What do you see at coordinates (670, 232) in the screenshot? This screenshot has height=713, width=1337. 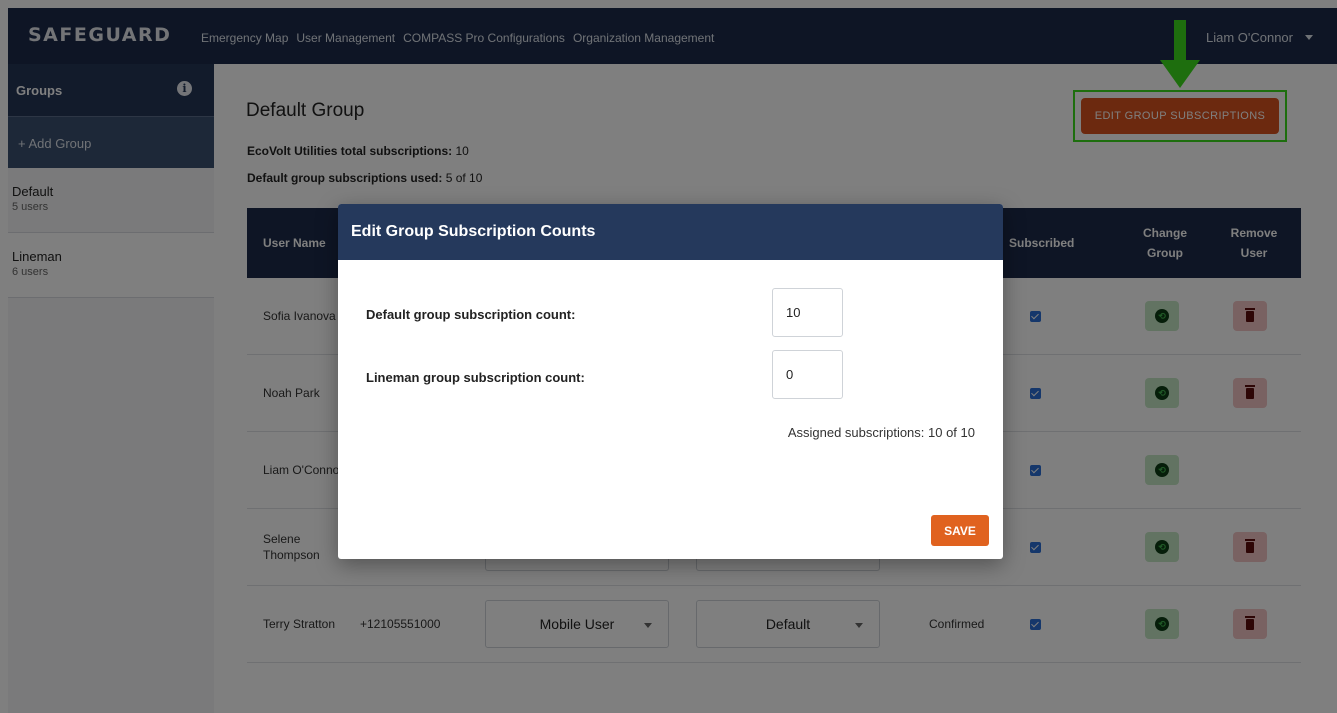 I see `modal-title: Edit Group Subscription Counts` at bounding box center [670, 232].